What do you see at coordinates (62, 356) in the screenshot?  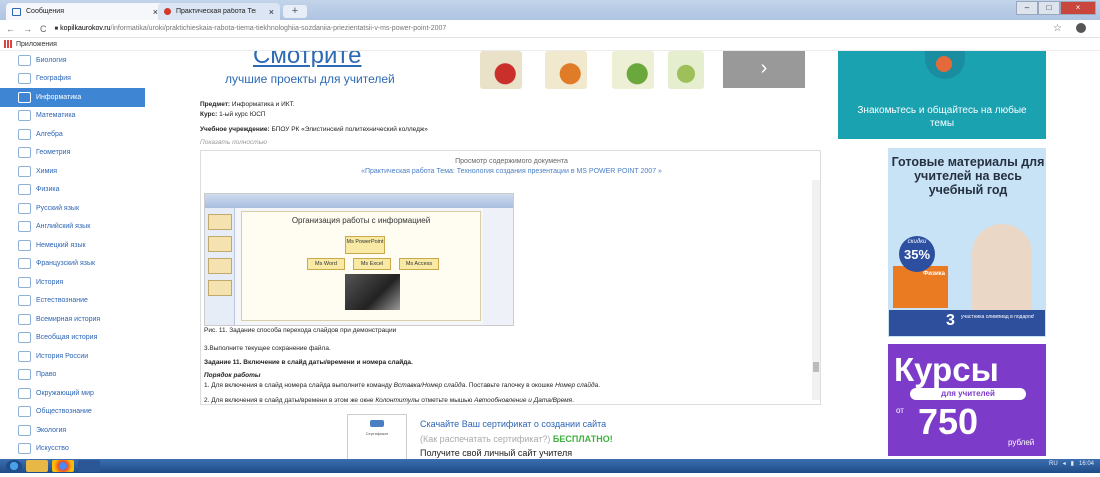 I see `sidebar-item-label: История России` at bounding box center [62, 356].